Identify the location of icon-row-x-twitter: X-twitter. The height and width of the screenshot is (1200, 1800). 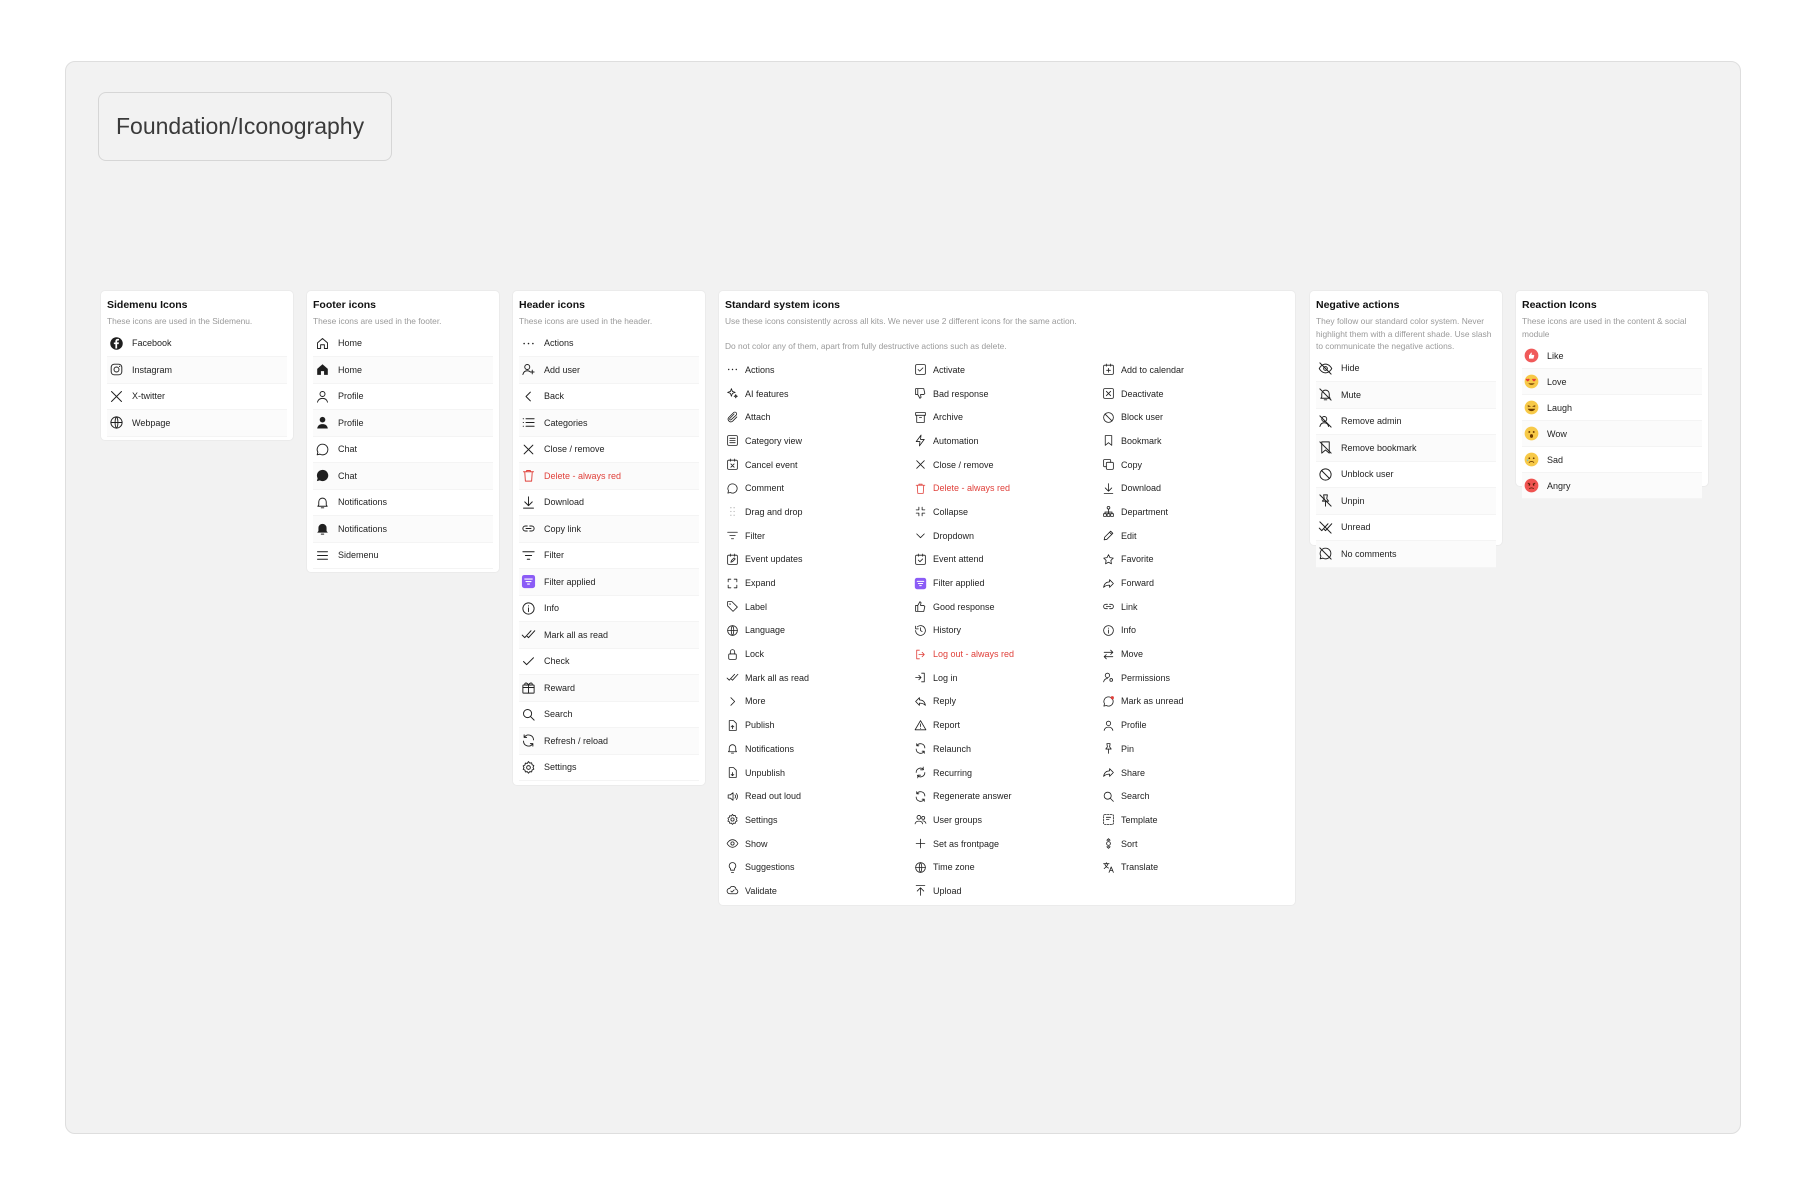
(197, 396).